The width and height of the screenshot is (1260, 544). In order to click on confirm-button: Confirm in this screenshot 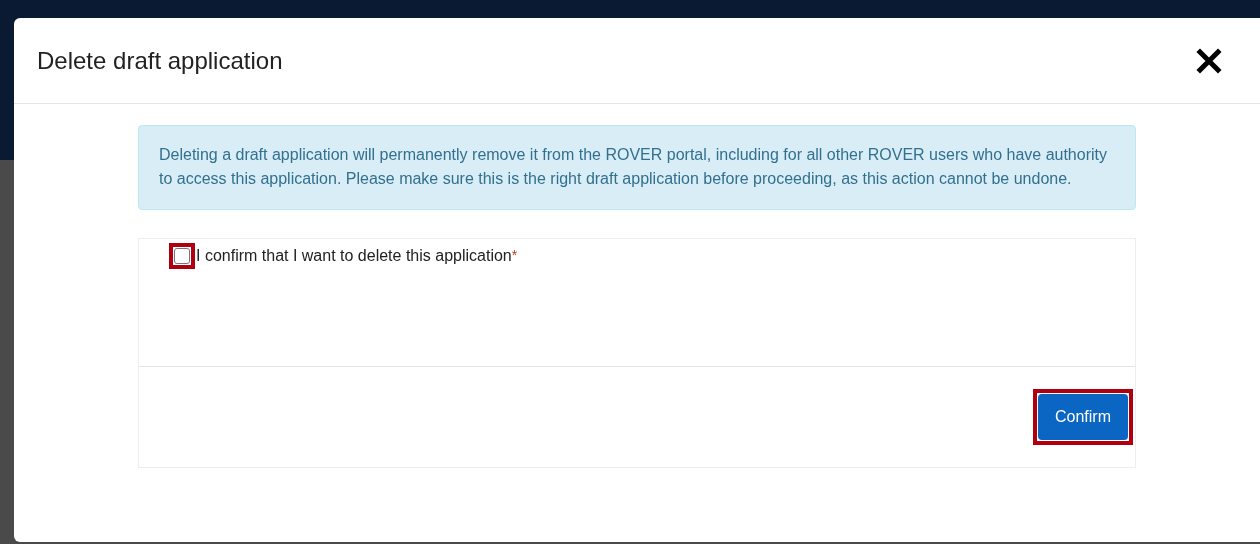, I will do `click(1083, 417)`.